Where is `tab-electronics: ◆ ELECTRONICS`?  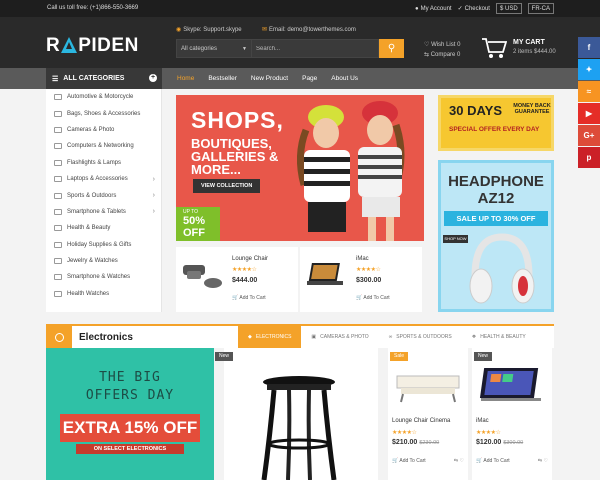
tab-electronics: ◆ ELECTRONICS is located at coordinates (270, 337).